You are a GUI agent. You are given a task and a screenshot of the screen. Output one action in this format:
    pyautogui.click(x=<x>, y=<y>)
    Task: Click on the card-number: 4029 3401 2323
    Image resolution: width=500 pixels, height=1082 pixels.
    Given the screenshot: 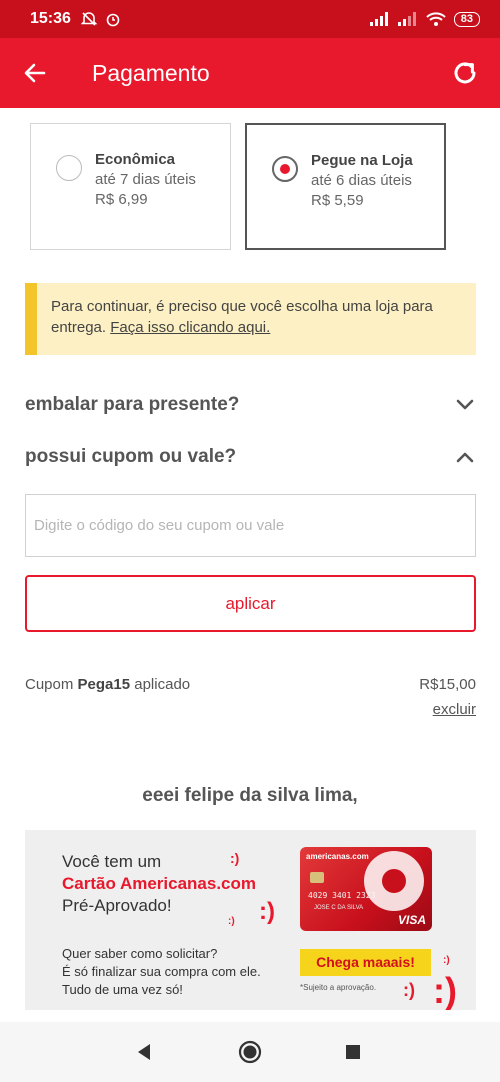 What is the action you would take?
    pyautogui.click(x=342, y=895)
    